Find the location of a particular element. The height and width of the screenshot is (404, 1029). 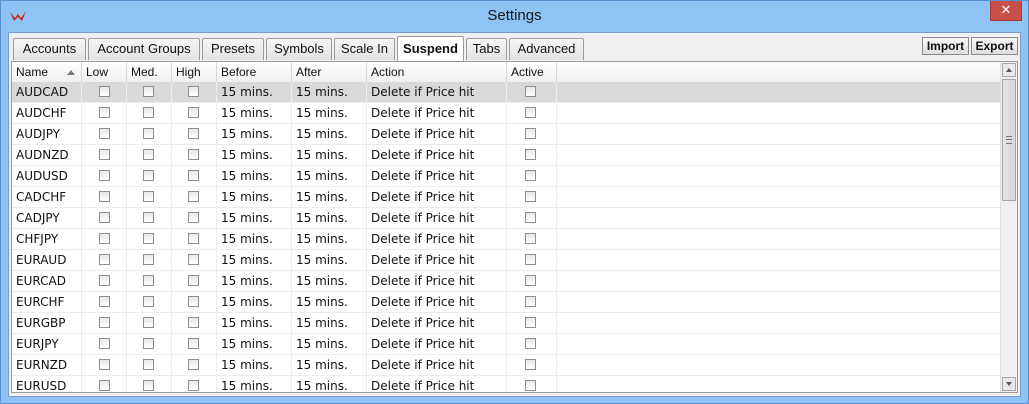

tab-accounts: Accounts is located at coordinates (49, 49).